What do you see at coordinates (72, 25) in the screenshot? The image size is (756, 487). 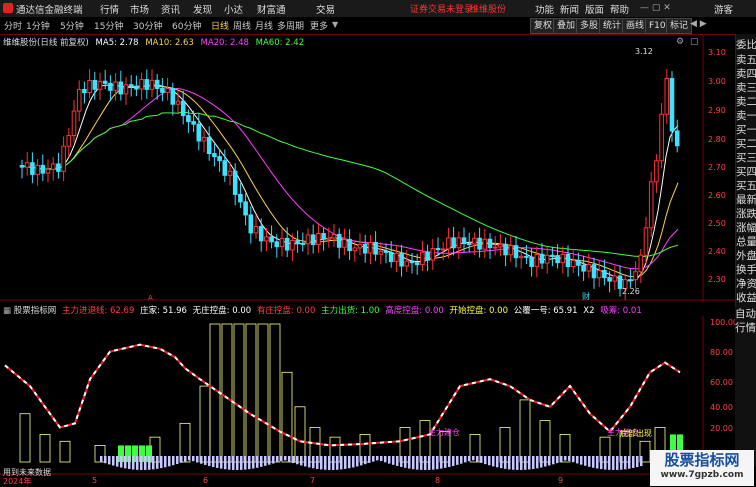 I see `period-5min: 5分钟` at bounding box center [72, 25].